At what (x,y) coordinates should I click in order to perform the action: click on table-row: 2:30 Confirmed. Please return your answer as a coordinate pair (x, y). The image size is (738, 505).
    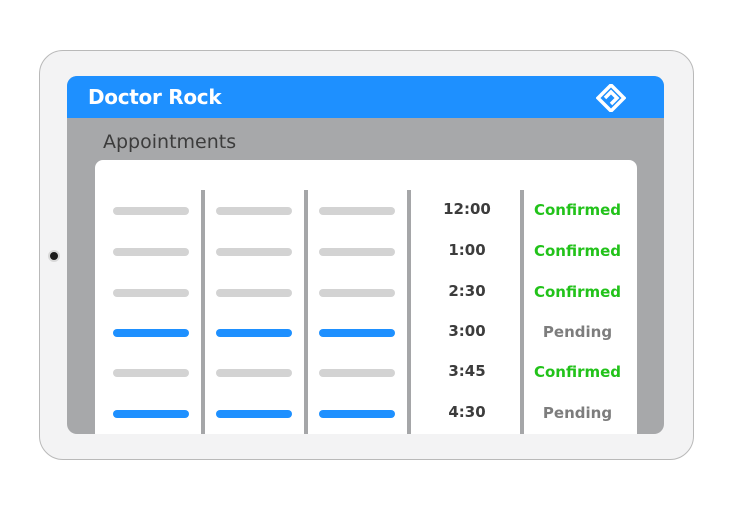
    Looking at the image, I should click on (366, 294).